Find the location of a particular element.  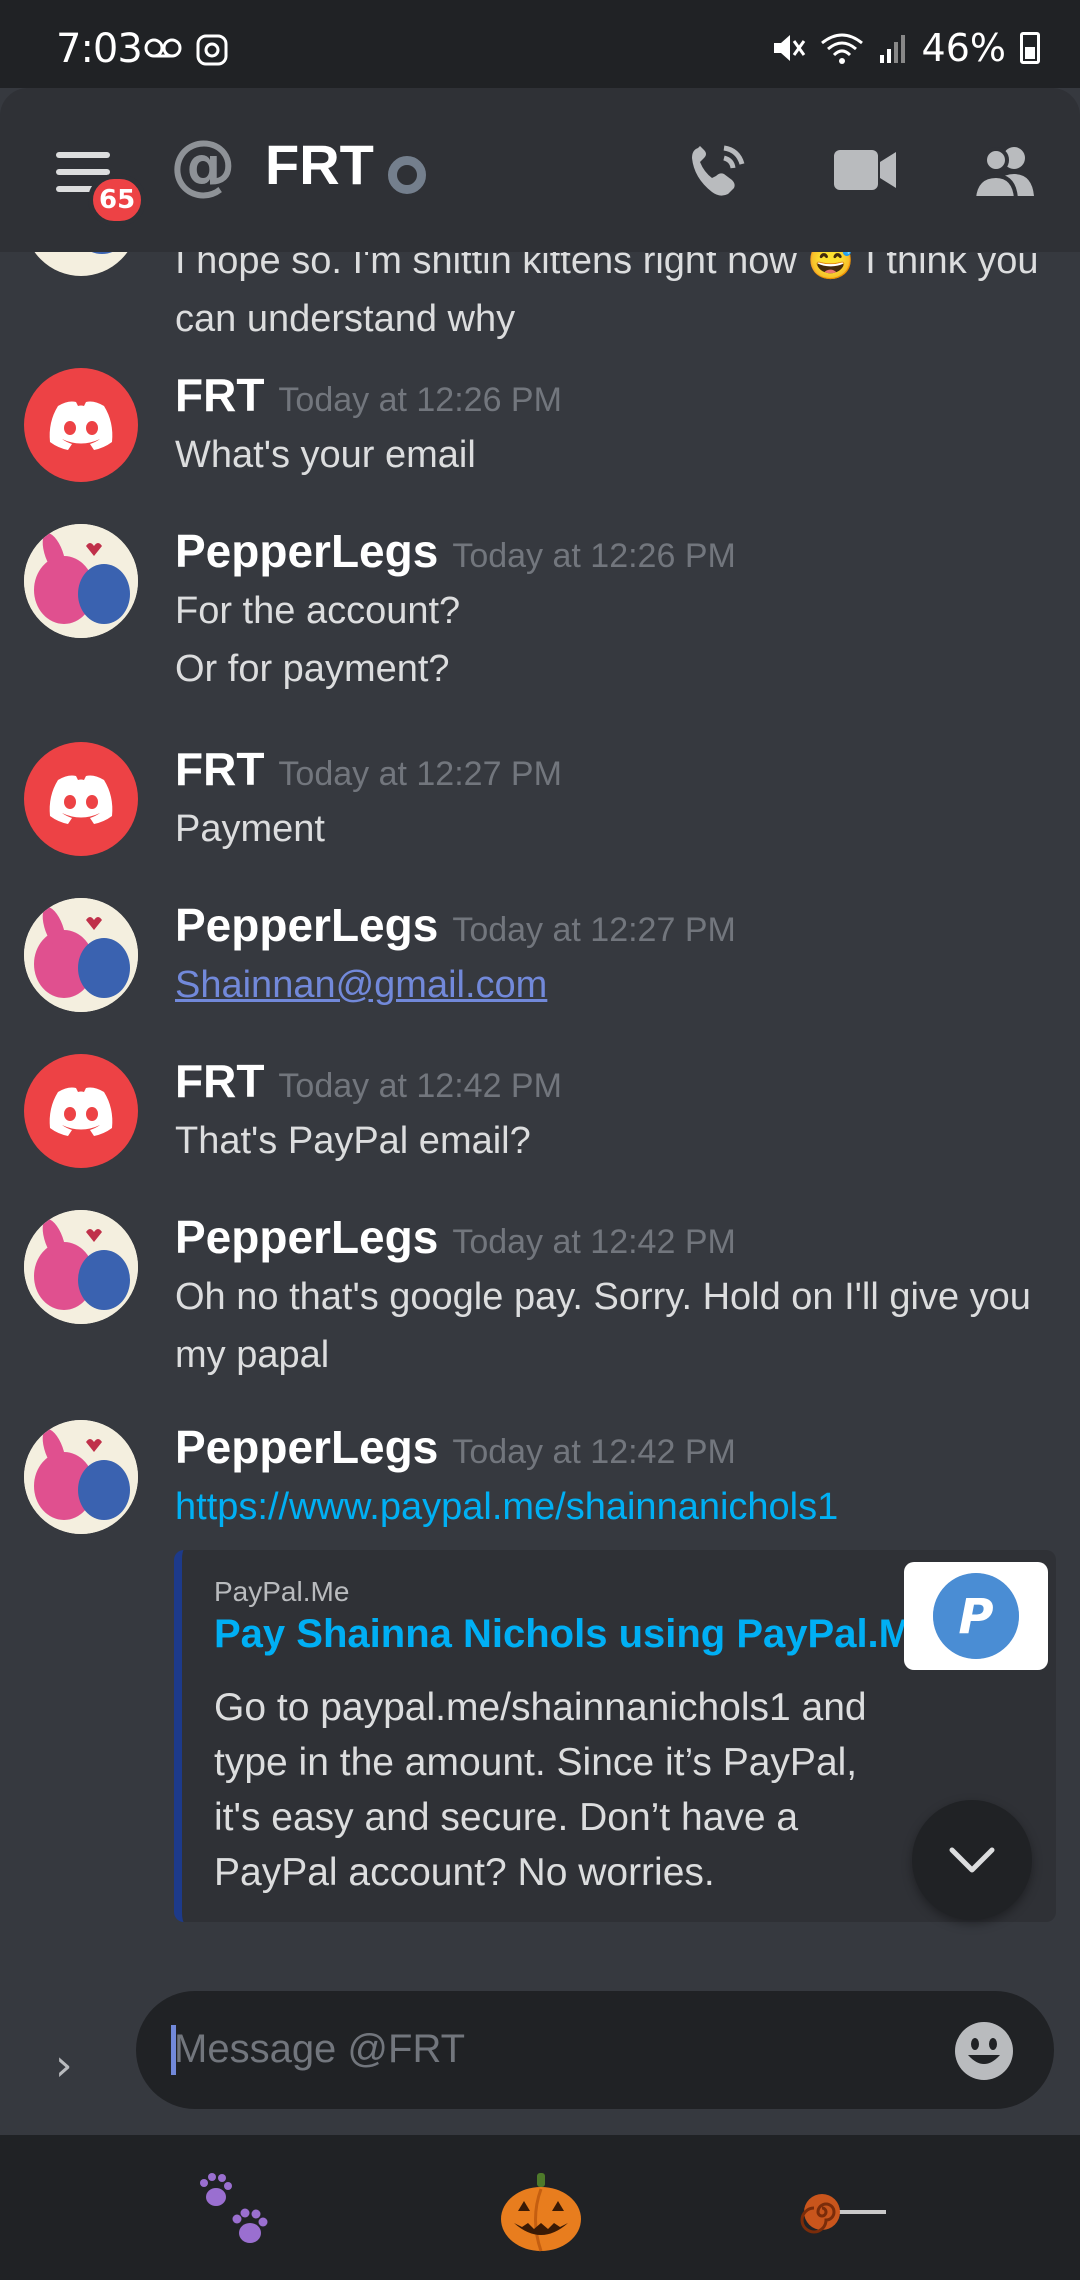

message-text: https://www.paypal.me/shainnanichols1 is located at coordinates (615, 1507).